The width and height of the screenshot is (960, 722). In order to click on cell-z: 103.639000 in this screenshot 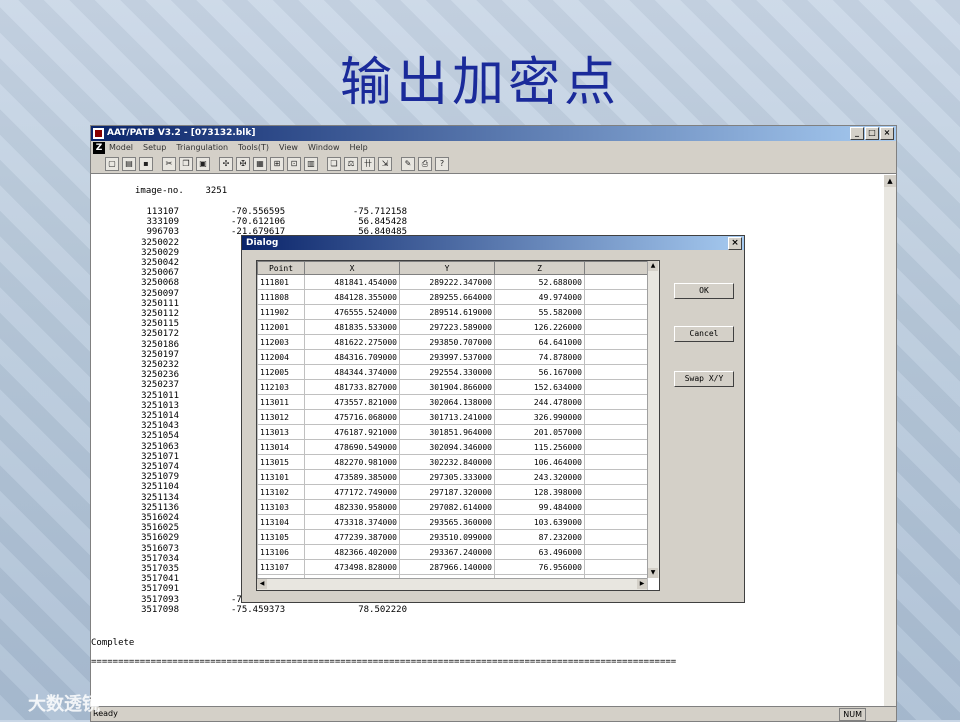, I will do `click(539, 522)`.